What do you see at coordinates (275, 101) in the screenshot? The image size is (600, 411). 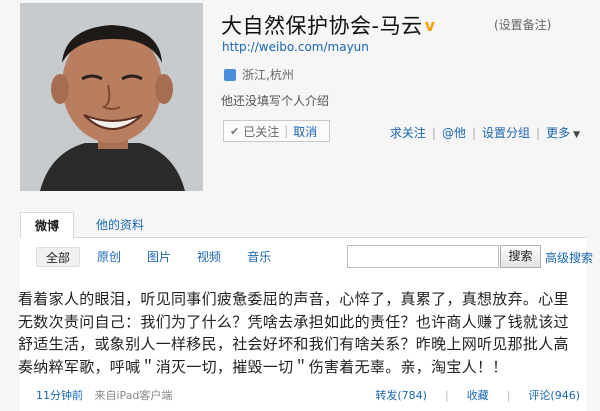 I see `profile-bio: 他还没填写个人介绍` at bounding box center [275, 101].